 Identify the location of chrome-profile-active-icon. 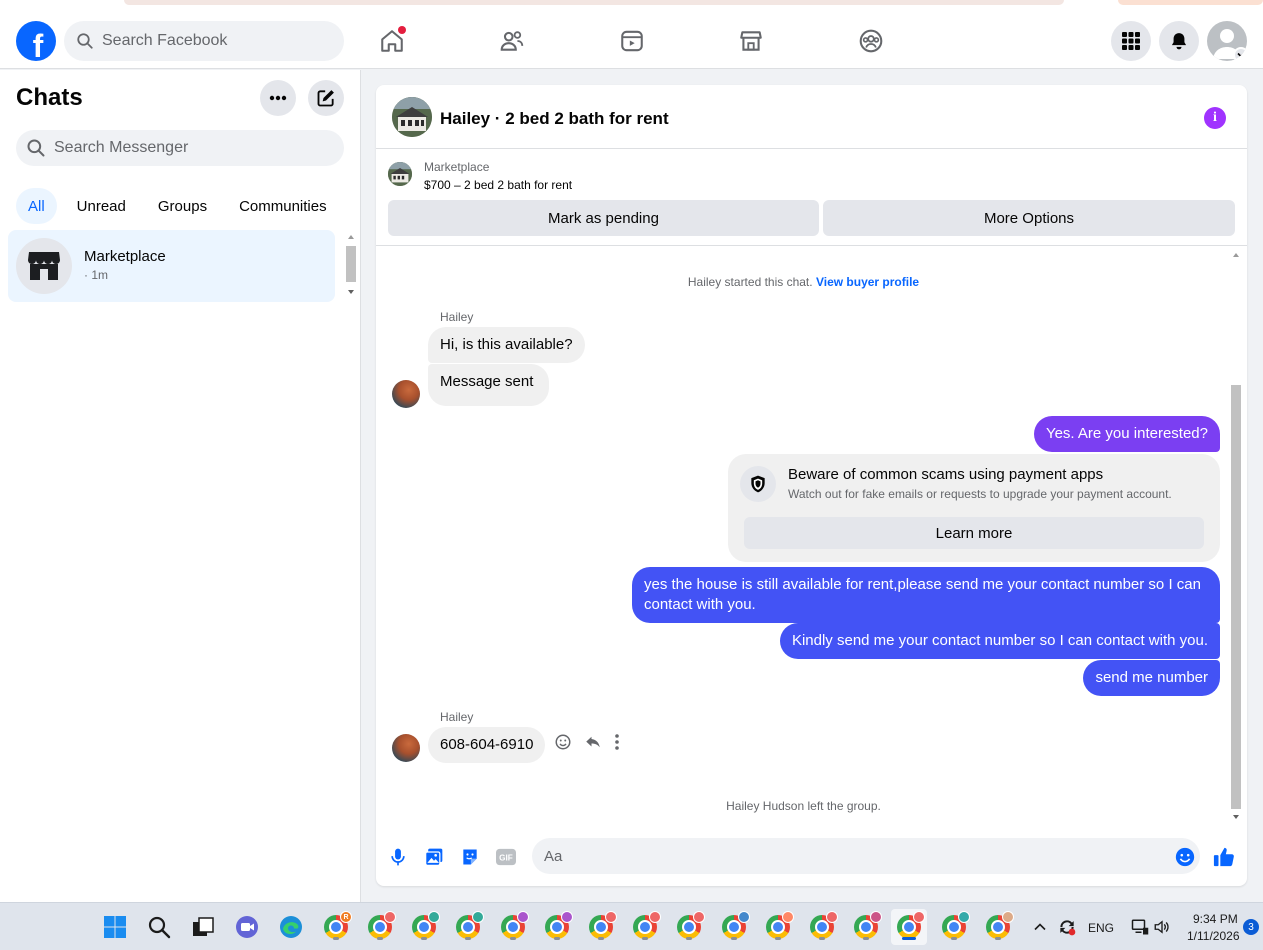
(909, 927).